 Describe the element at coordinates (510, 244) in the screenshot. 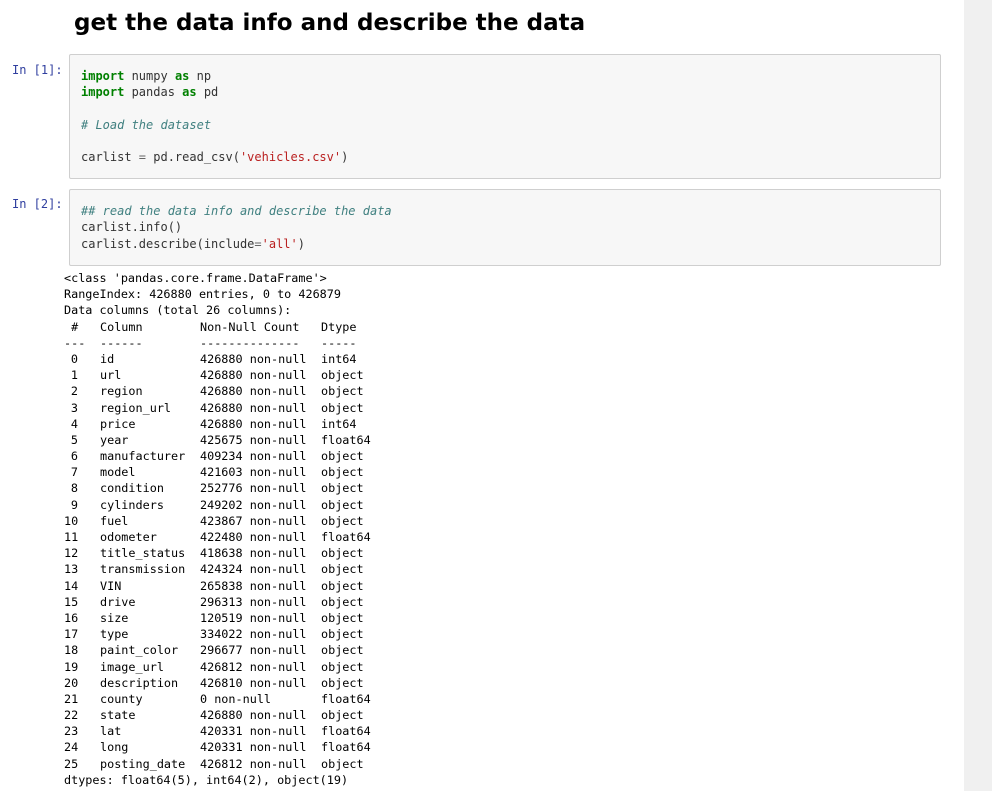

I see `code-line: carlist.describe(include='all')` at that location.